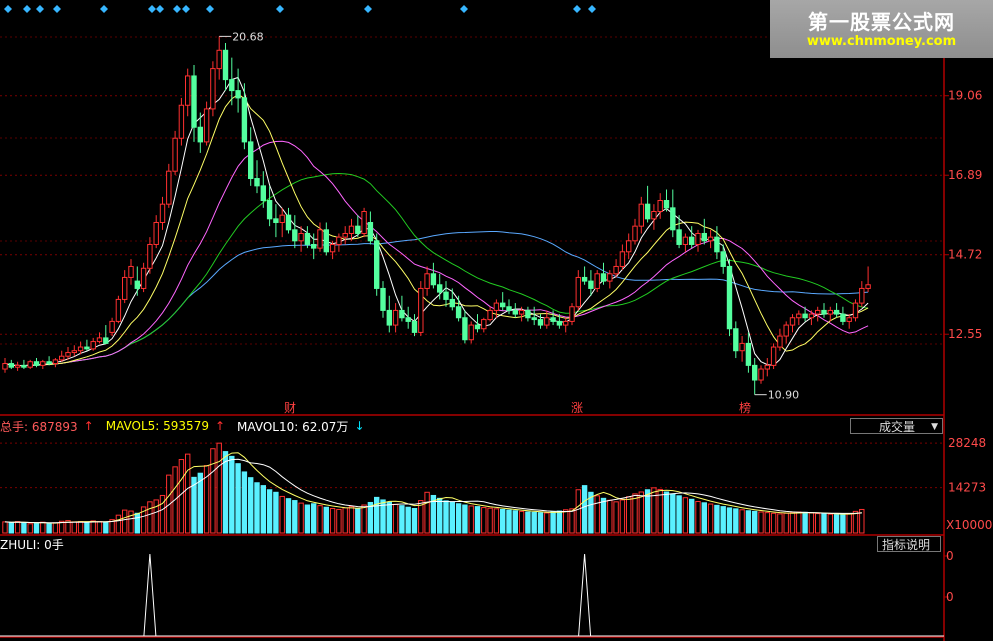 Image resolution: width=993 pixels, height=641 pixels. What do you see at coordinates (909, 544) in the screenshot?
I see `indicator-help-button: 指标说明` at bounding box center [909, 544].